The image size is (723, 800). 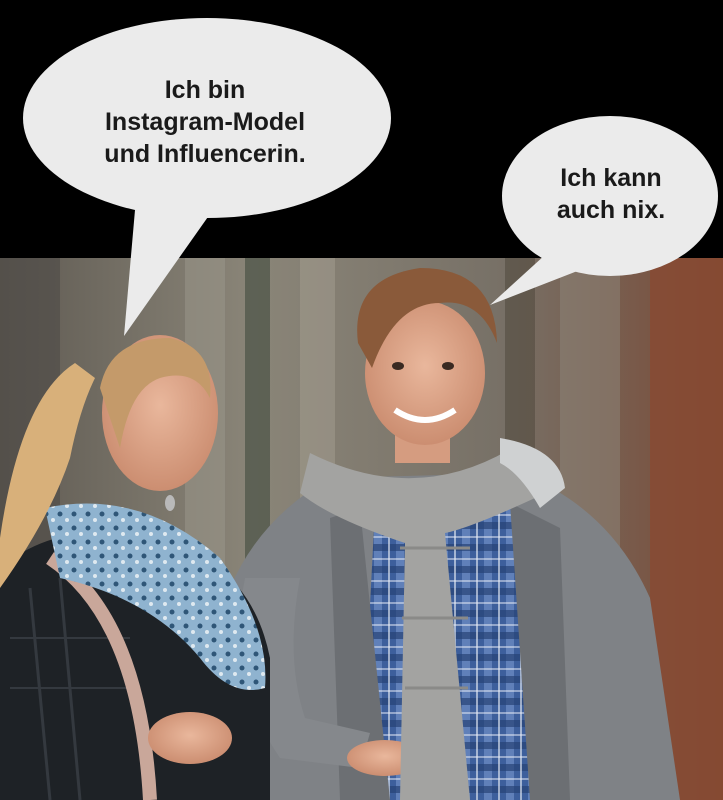 I want to click on speech-line: Instagram-Model, so click(x=205, y=122).